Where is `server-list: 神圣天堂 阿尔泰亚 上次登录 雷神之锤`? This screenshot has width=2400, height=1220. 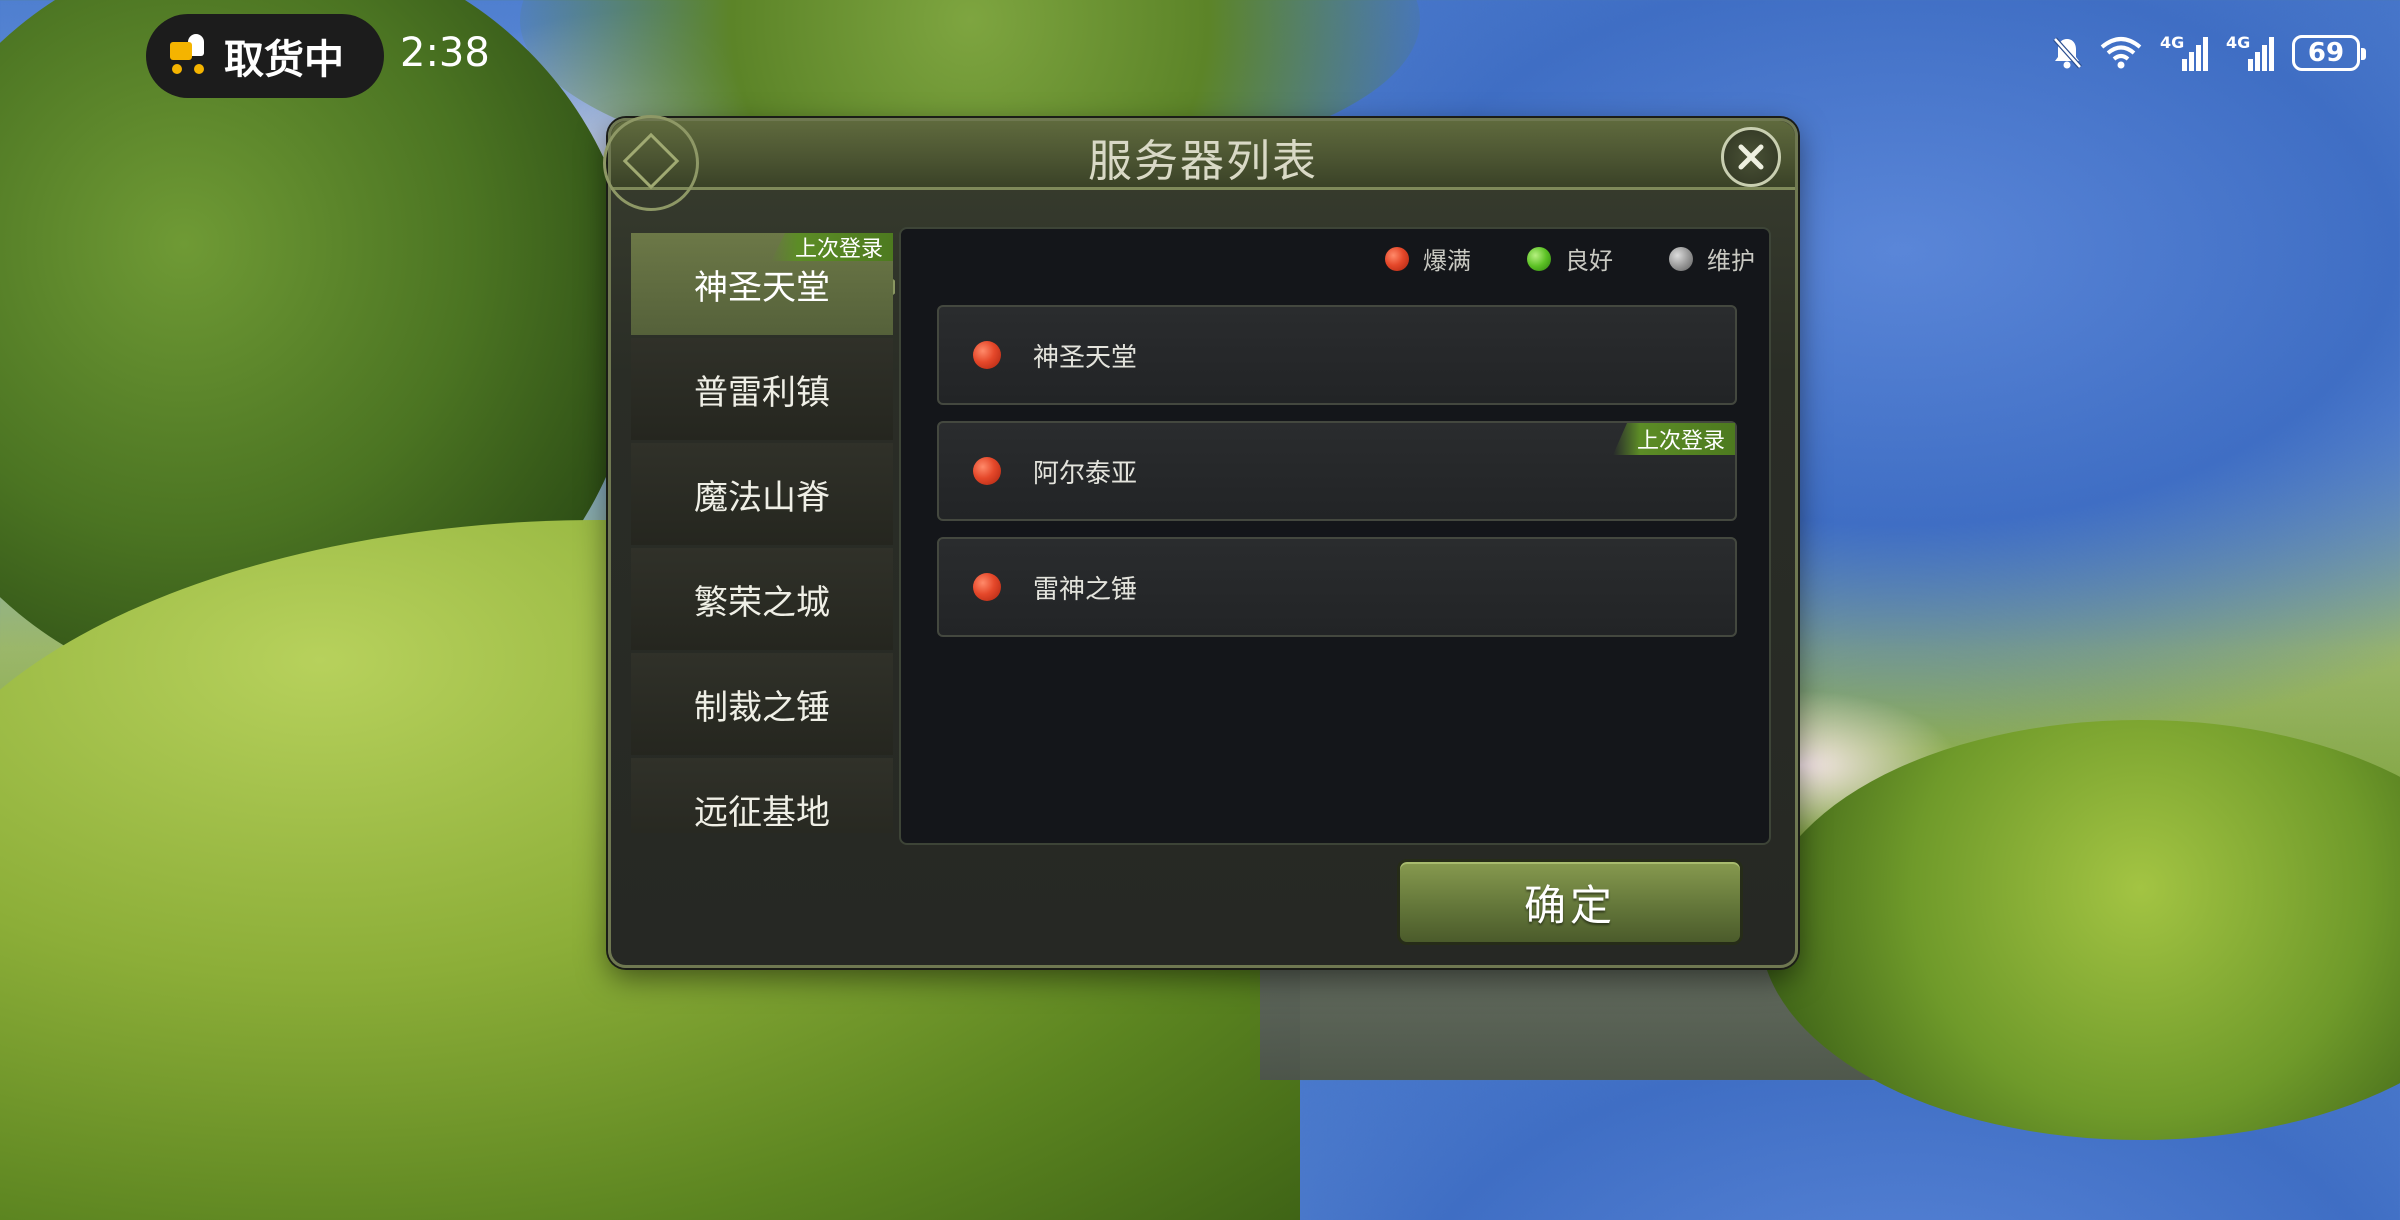 server-list: 神圣天堂 阿尔泰亚 上次登录 雷神之锤 is located at coordinates (1337, 479).